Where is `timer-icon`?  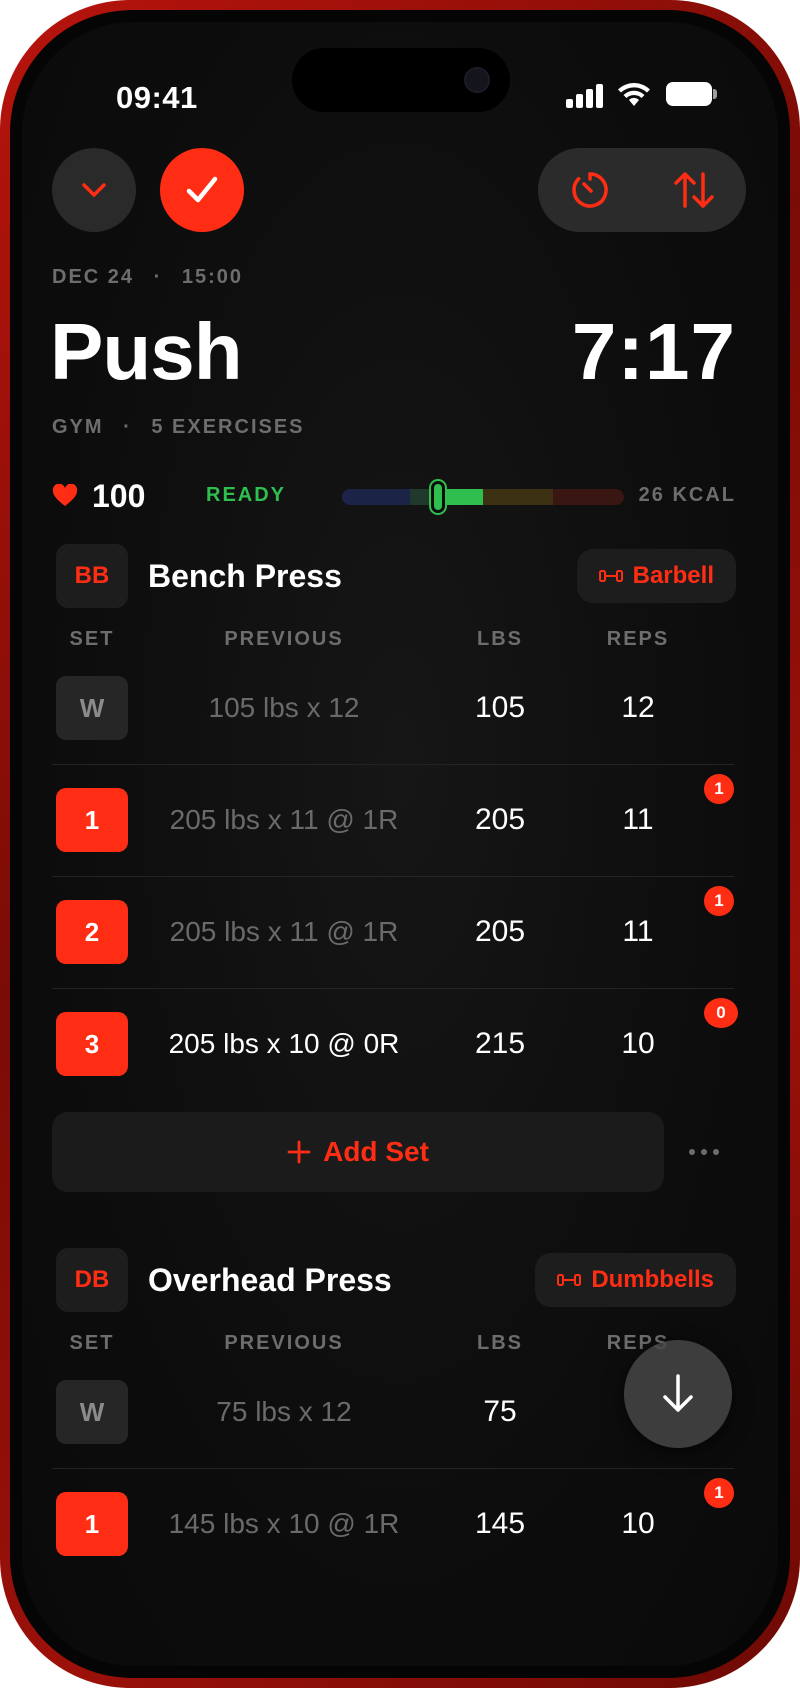 timer-icon is located at coordinates (590, 190).